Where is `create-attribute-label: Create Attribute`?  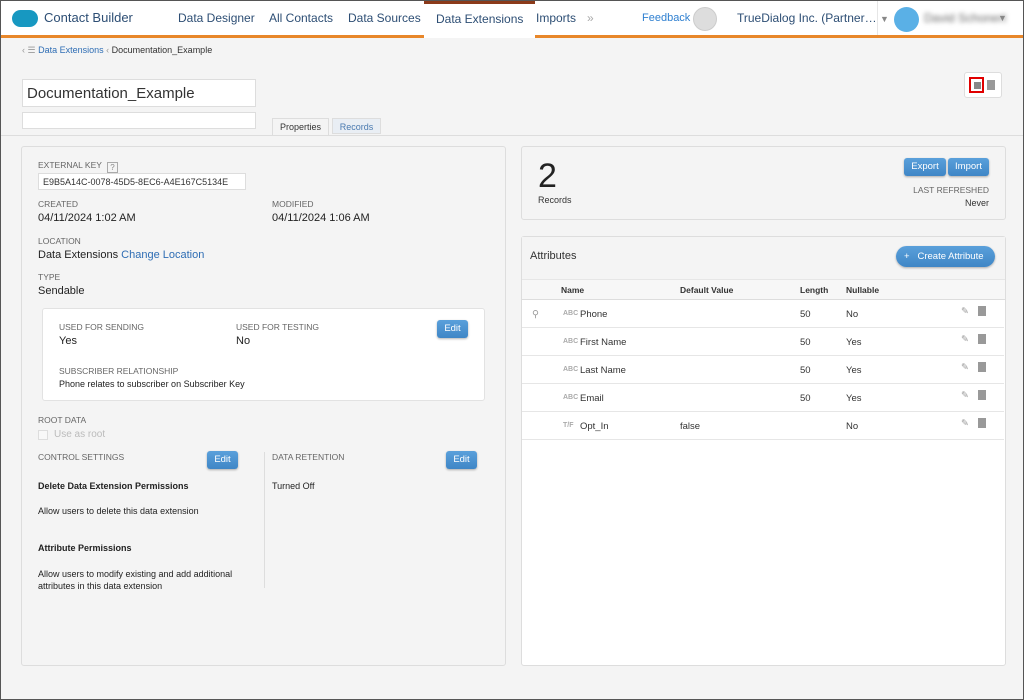
create-attribute-label: Create Attribute is located at coordinates (950, 256).